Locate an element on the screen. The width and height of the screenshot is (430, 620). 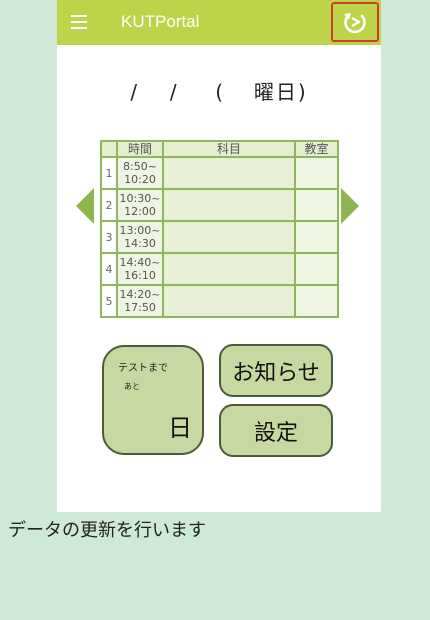
period-time: 8:50~ 10:20 is located at coordinates (140, 173).